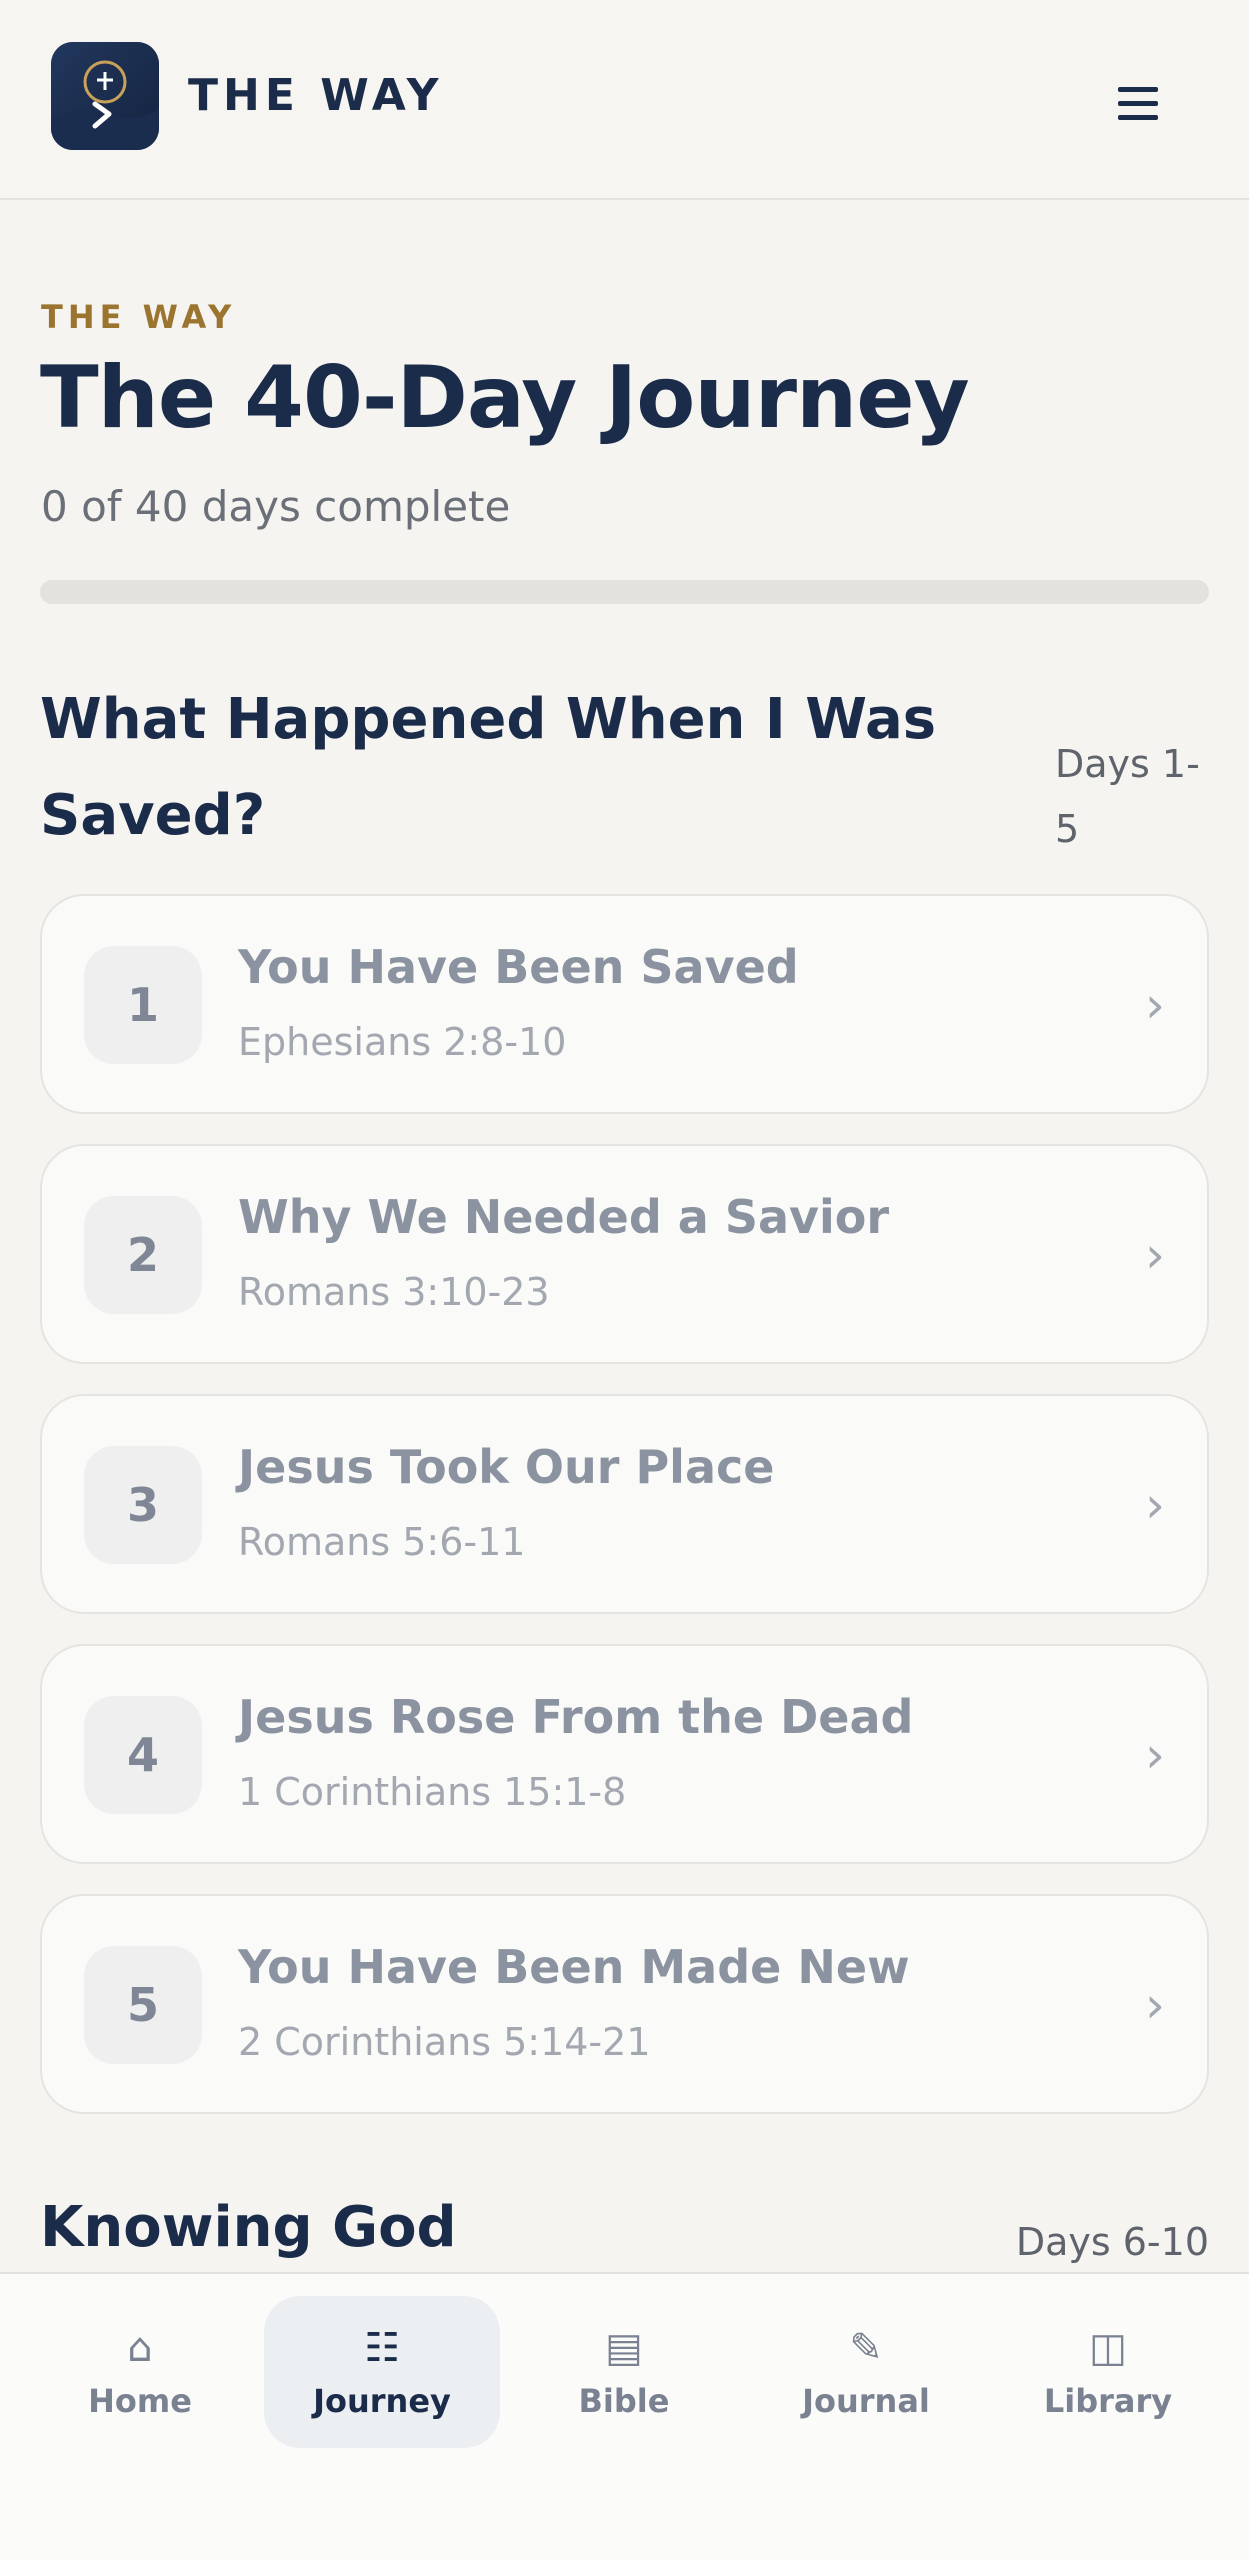 The height and width of the screenshot is (2560, 1249). Describe the element at coordinates (1138, 103) in the screenshot. I see `hamburger-menu-icon` at that location.